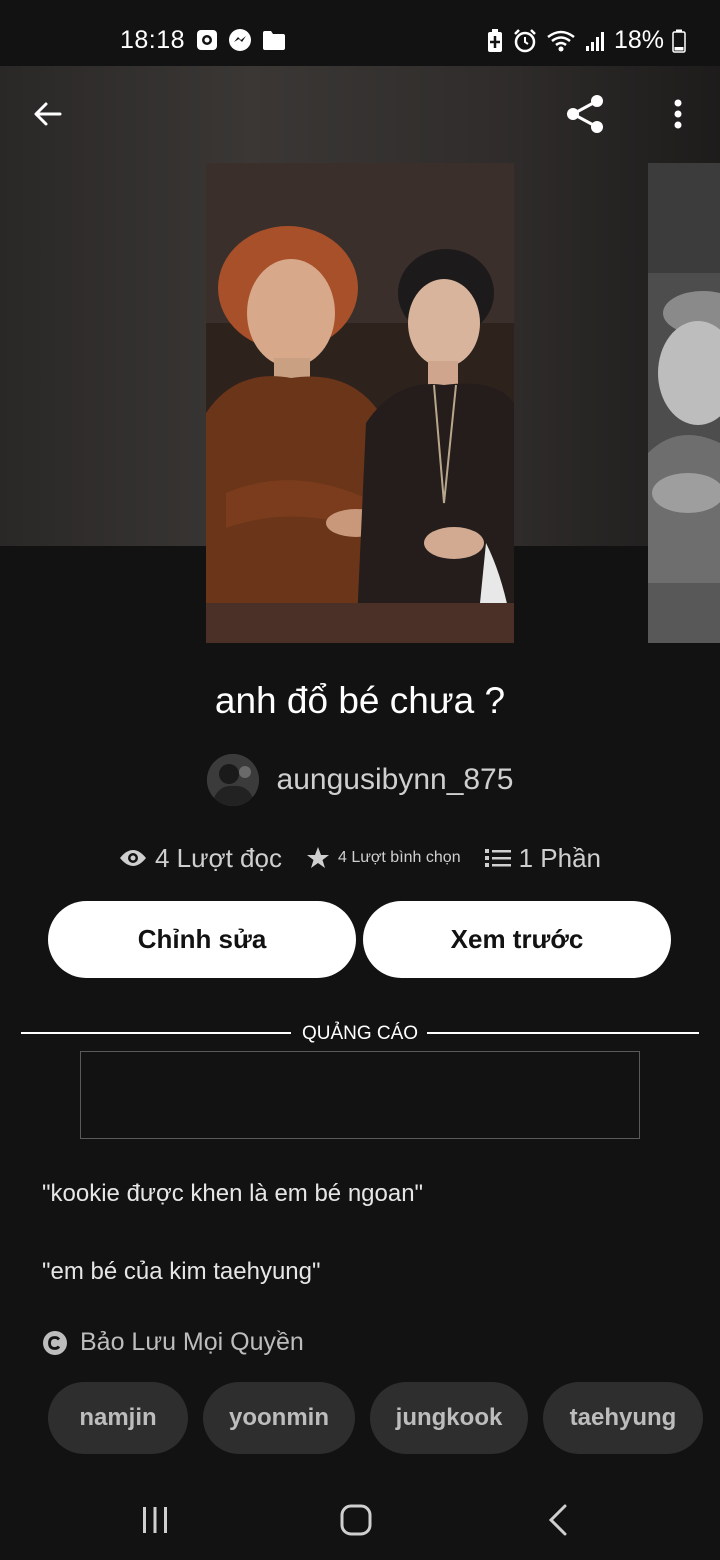  I want to click on story-cover-image, so click(360, 403).